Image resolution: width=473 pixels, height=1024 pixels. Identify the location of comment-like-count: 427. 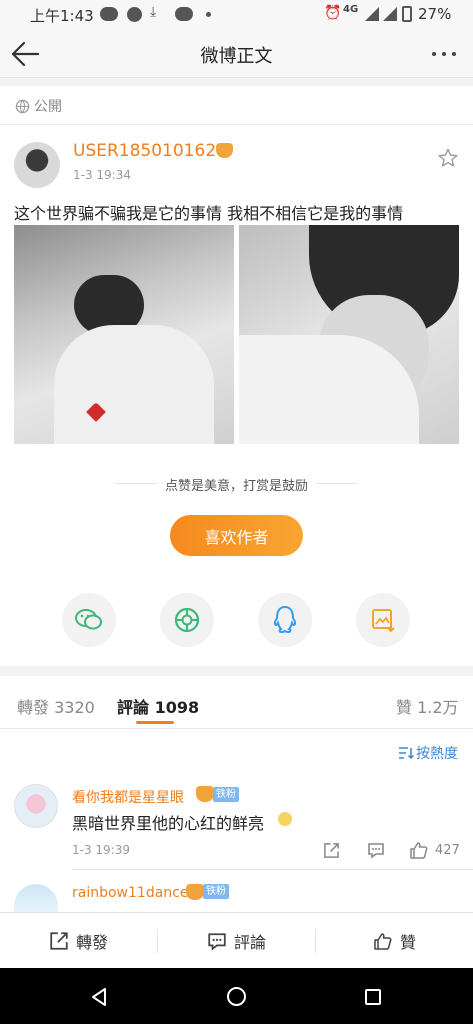
(447, 850).